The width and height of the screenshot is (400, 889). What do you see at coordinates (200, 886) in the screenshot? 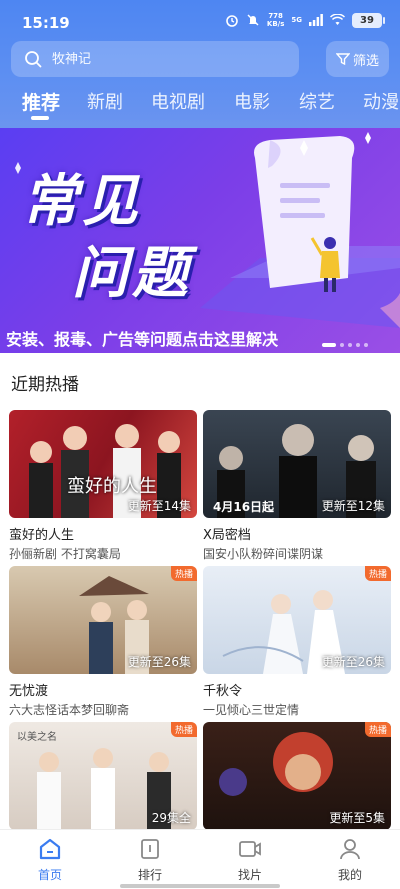
I see `gesture-bar` at bounding box center [200, 886].